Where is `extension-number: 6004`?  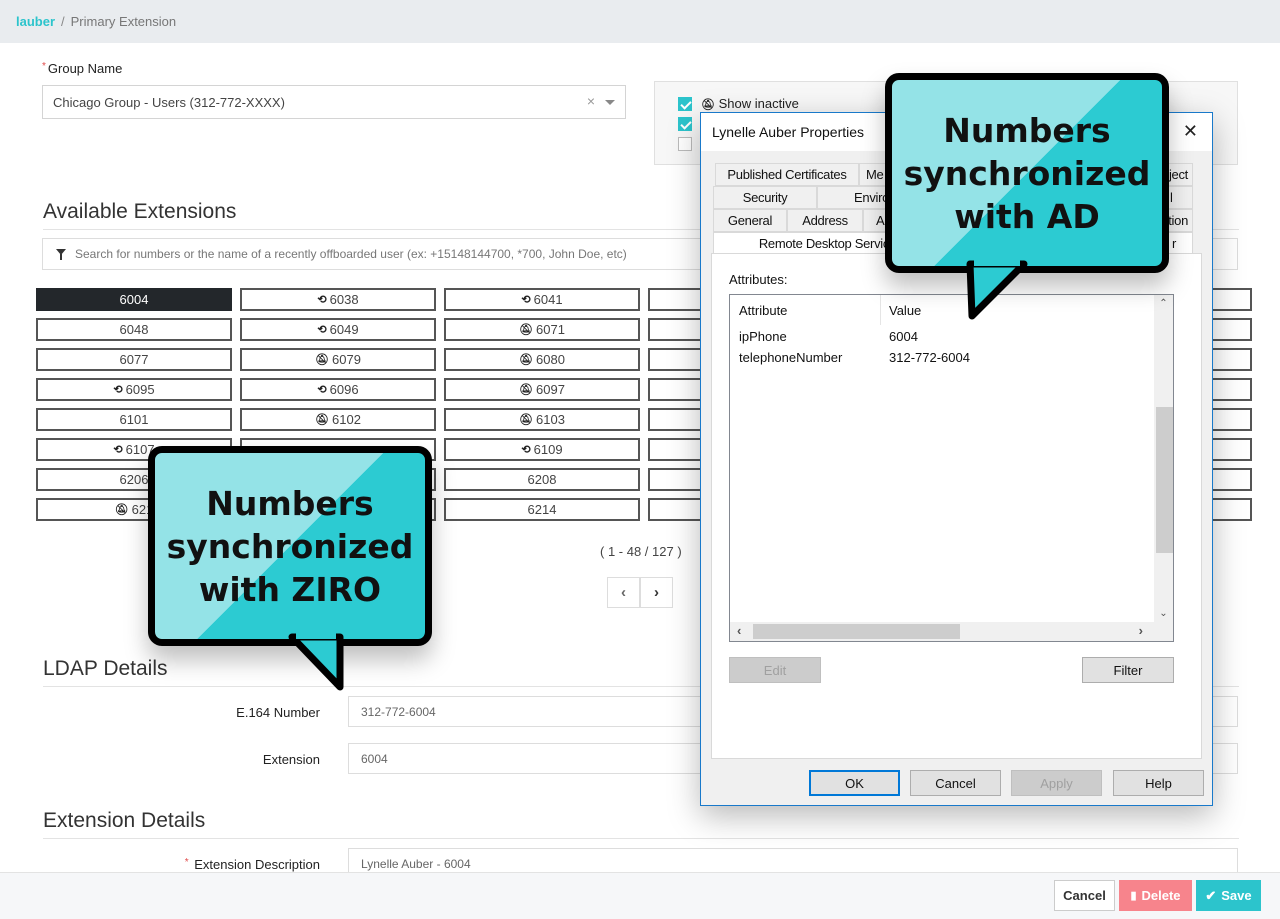
extension-number: 6004 is located at coordinates (134, 299).